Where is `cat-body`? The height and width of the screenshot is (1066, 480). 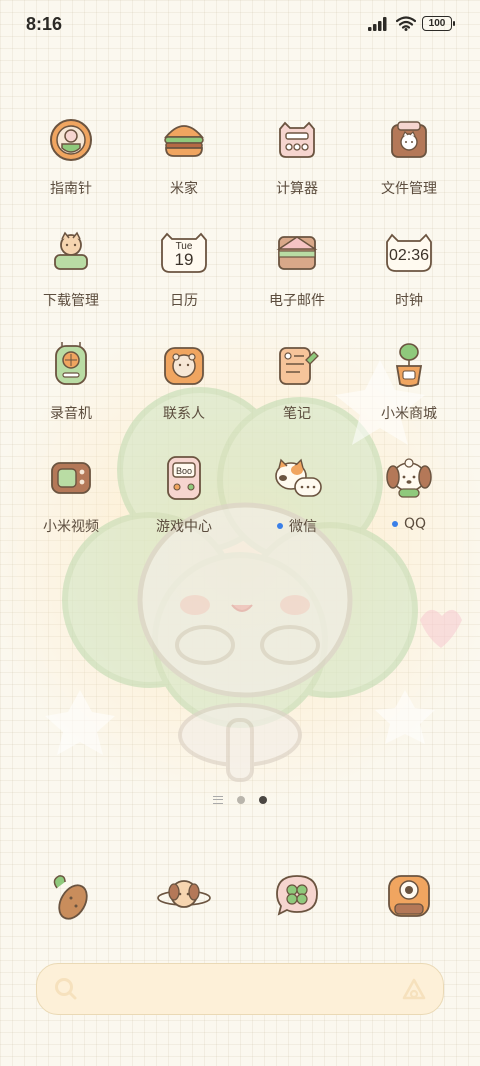
cat-body is located at coordinates (245, 642).